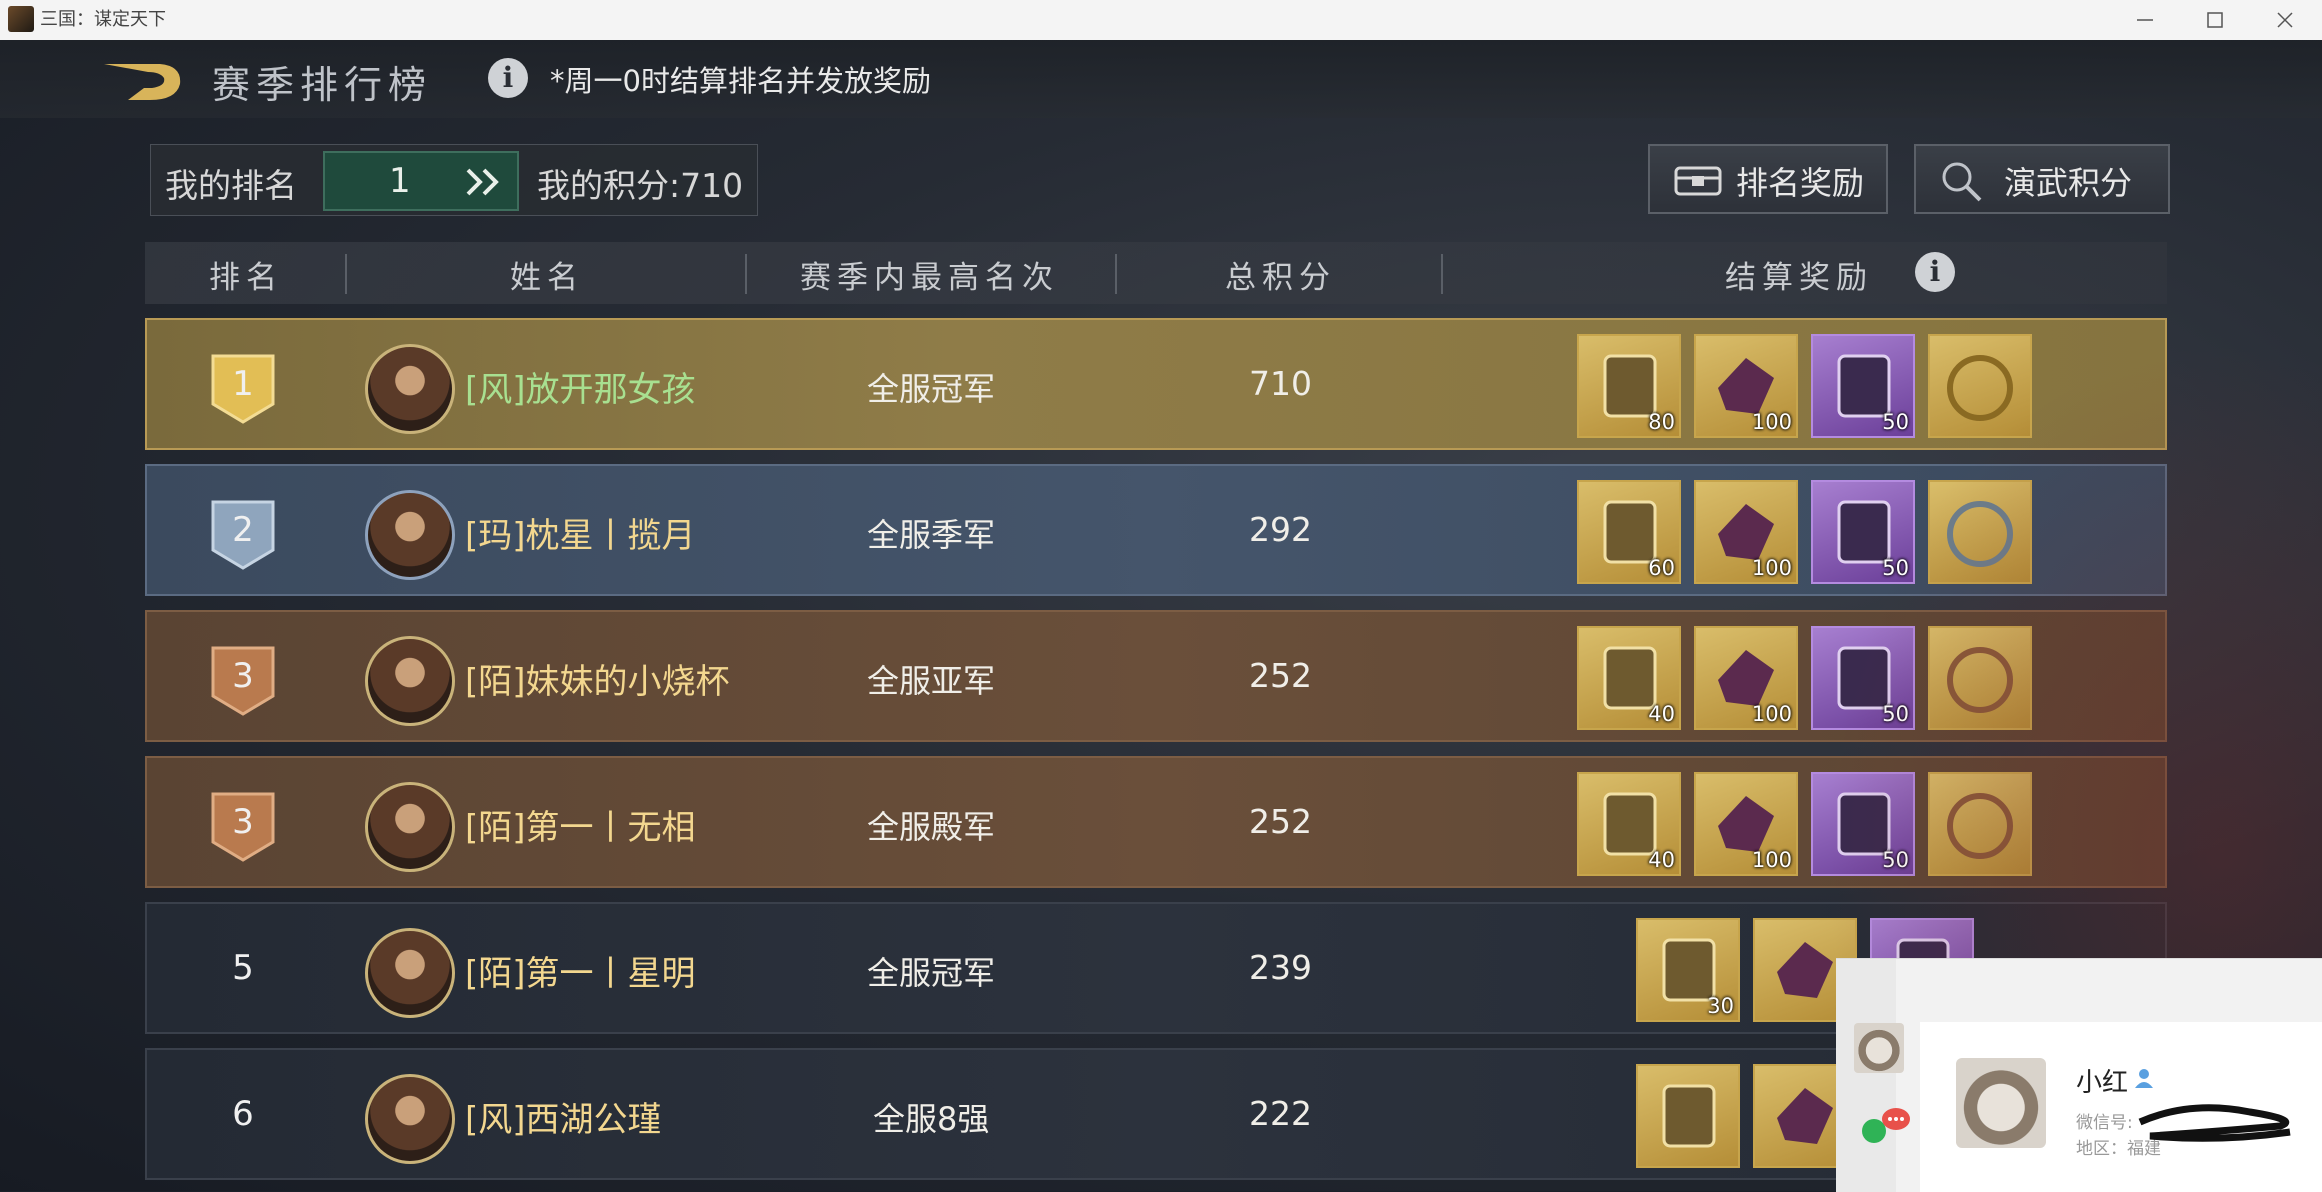 This screenshot has width=2322, height=1192. Describe the element at coordinates (1156, 273) in the screenshot. I see `table-header: 排名 姓名 赛季内最高名次 总积分 结算奖励 i` at that location.